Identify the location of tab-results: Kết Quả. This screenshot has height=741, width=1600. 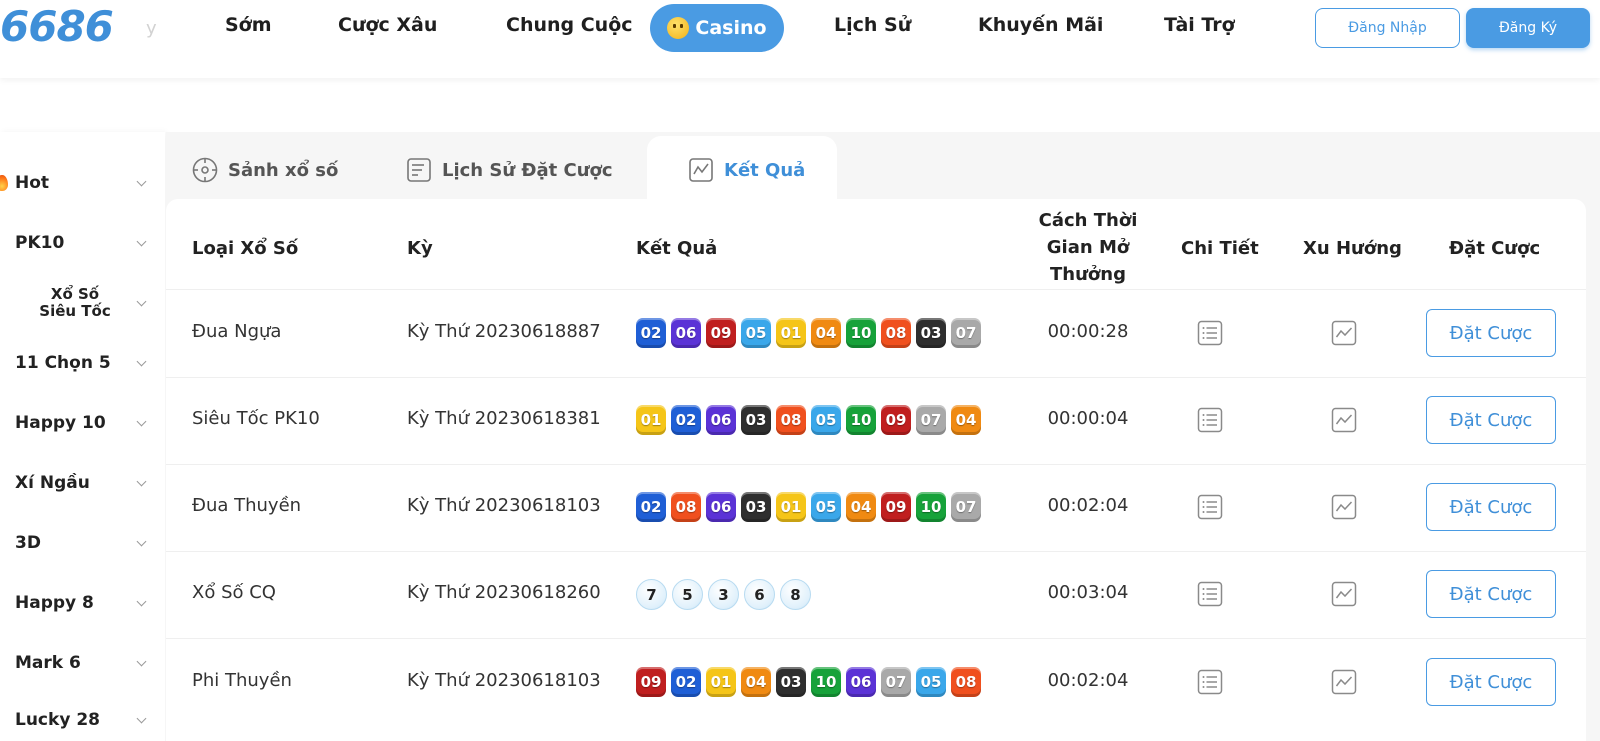
(746, 170).